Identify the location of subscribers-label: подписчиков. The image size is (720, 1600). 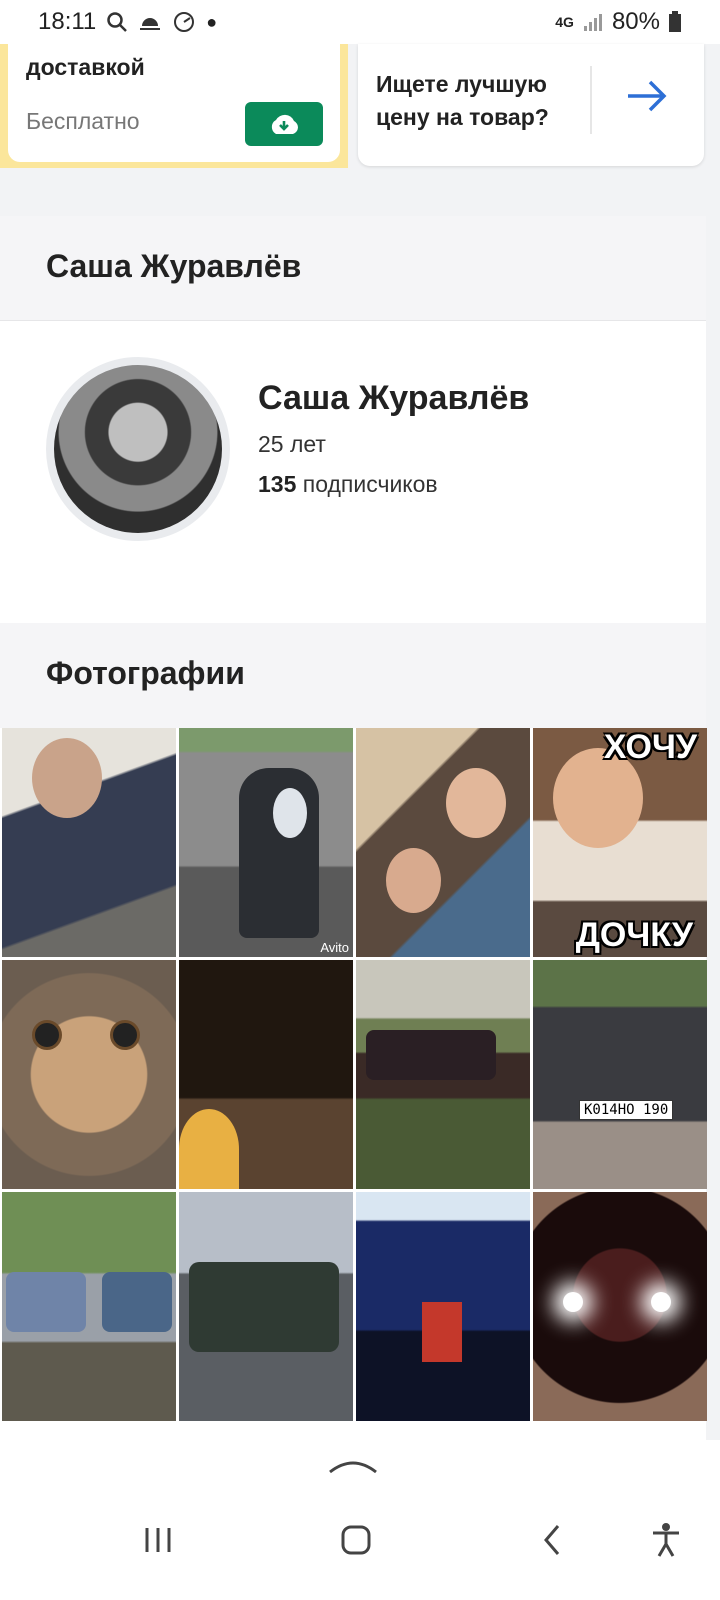
(370, 484).